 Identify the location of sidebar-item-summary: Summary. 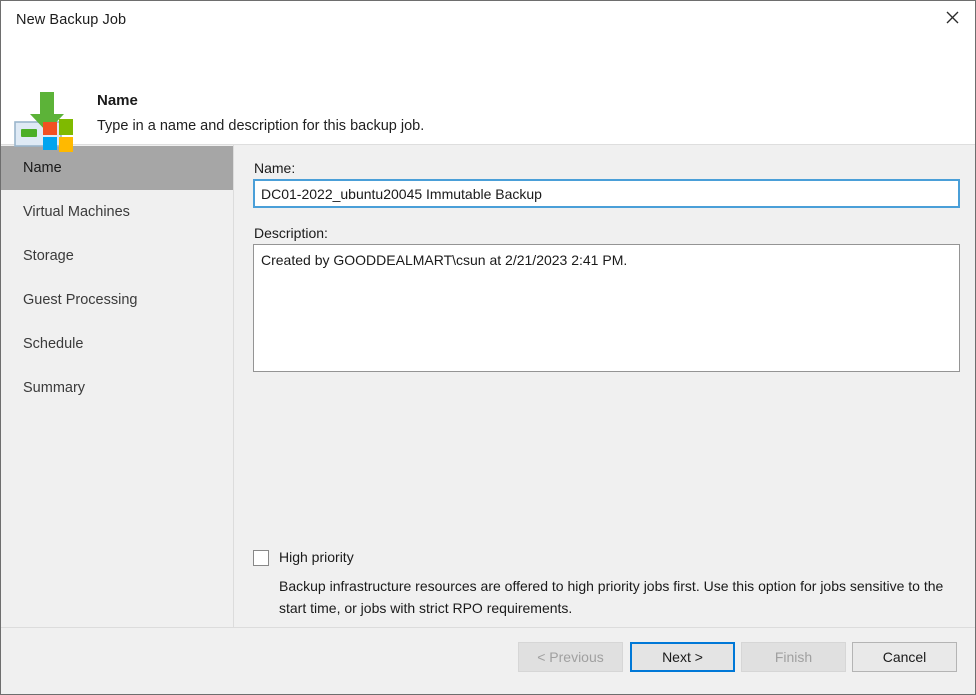
(117, 388).